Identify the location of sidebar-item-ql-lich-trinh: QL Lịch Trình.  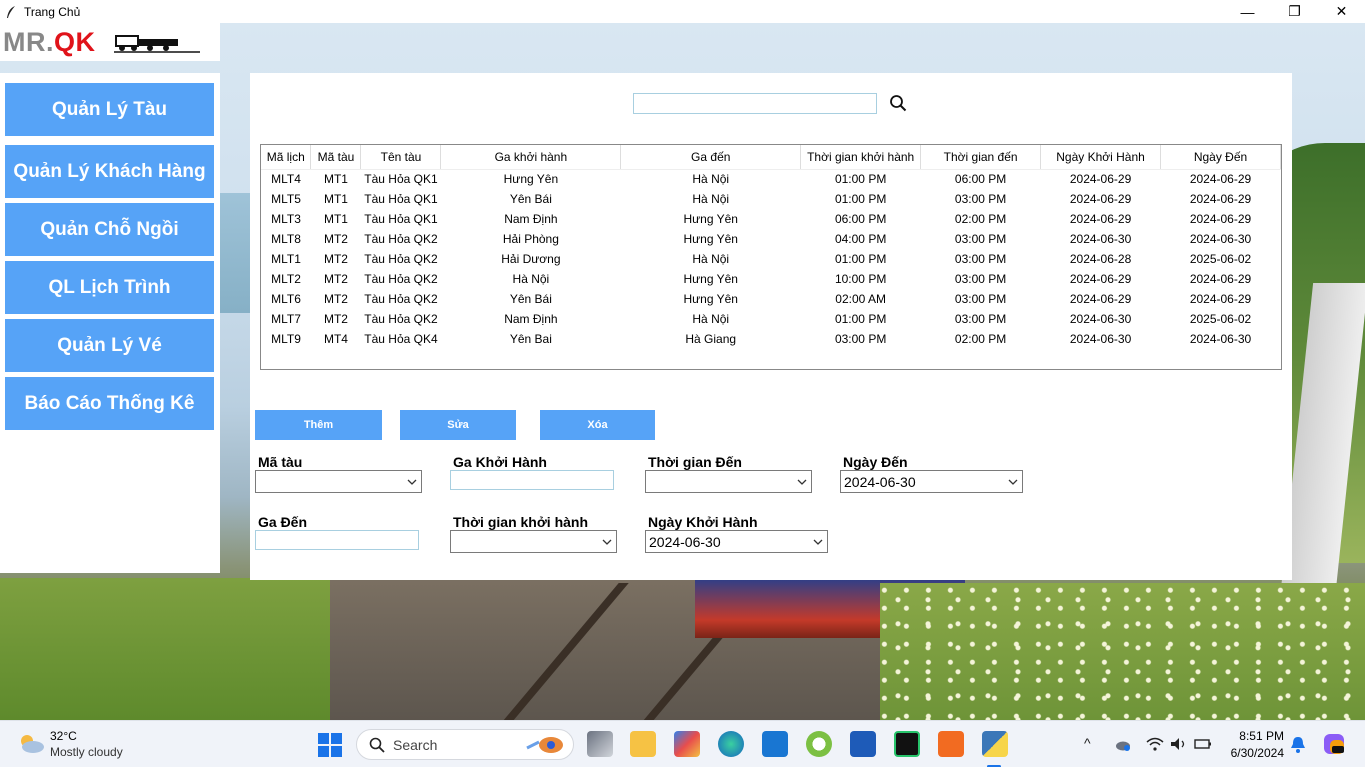
(109, 287).